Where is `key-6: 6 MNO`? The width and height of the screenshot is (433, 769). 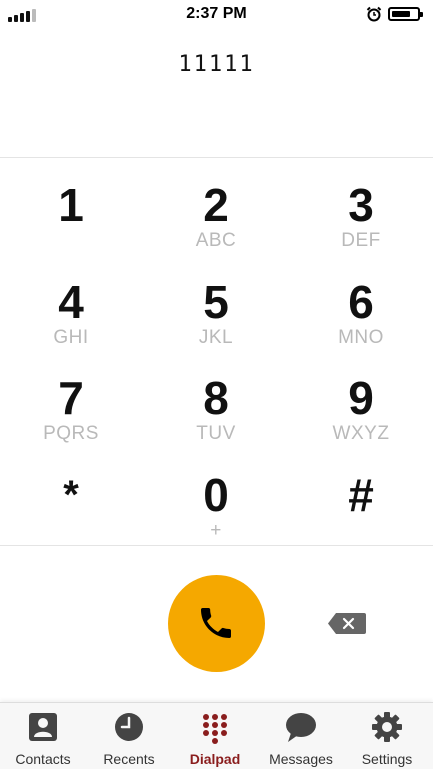
key-6: 6 MNO is located at coordinates (361, 321).